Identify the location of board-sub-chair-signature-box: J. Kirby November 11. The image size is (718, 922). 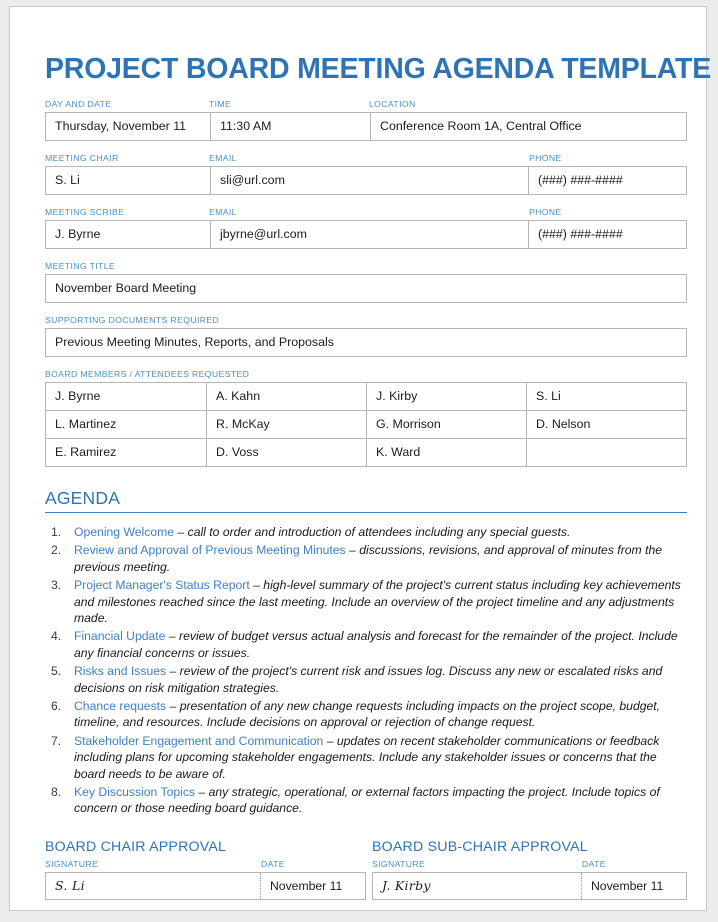
(529, 885).